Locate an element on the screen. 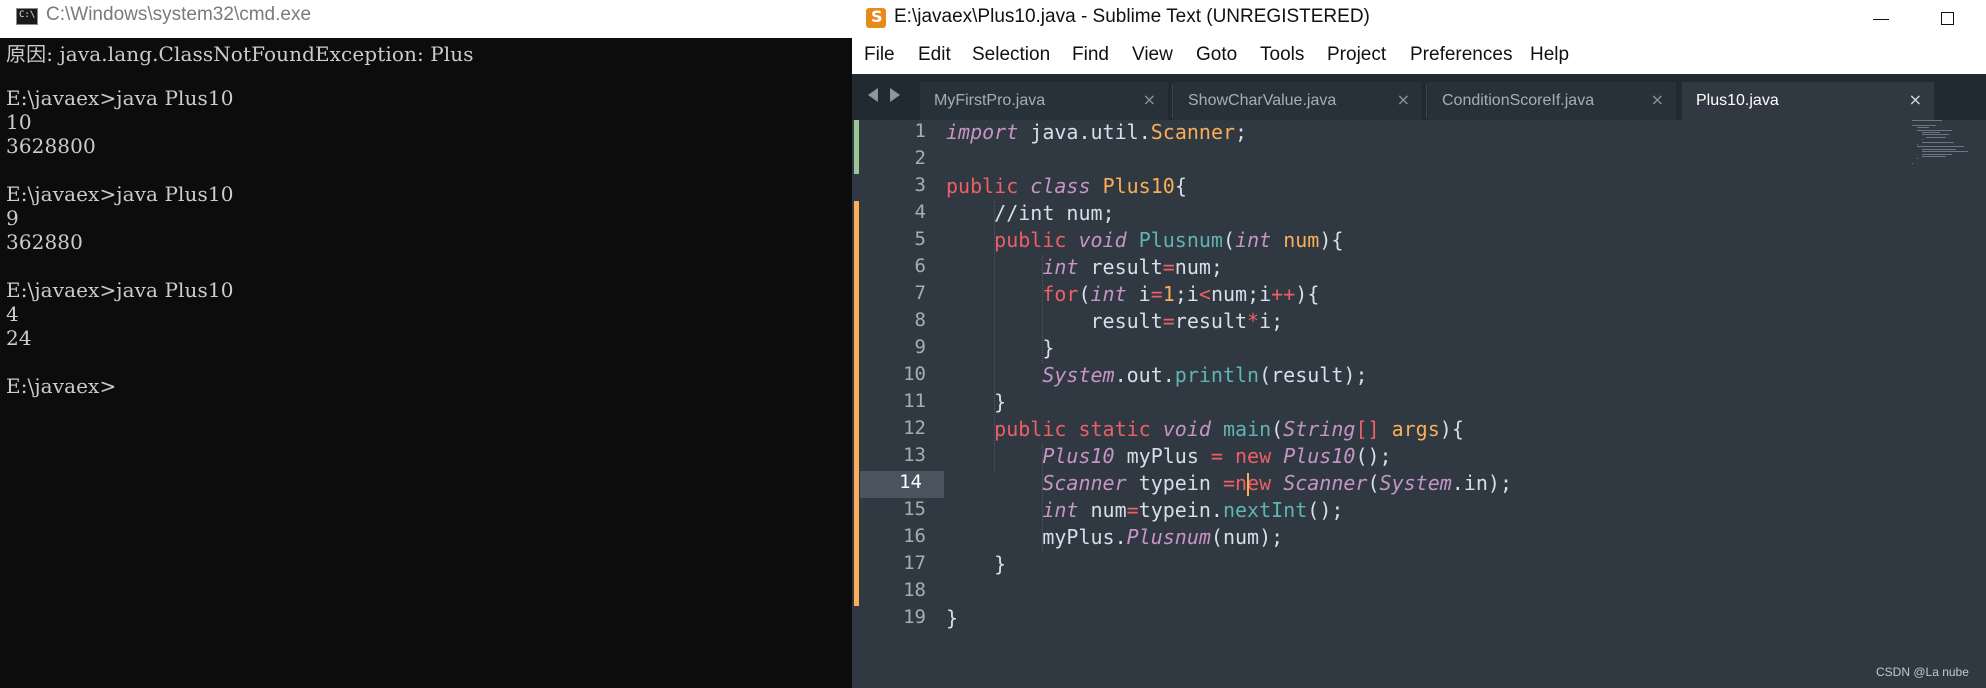 The height and width of the screenshot is (688, 1986). line-number: 17 is located at coordinates (914, 563).